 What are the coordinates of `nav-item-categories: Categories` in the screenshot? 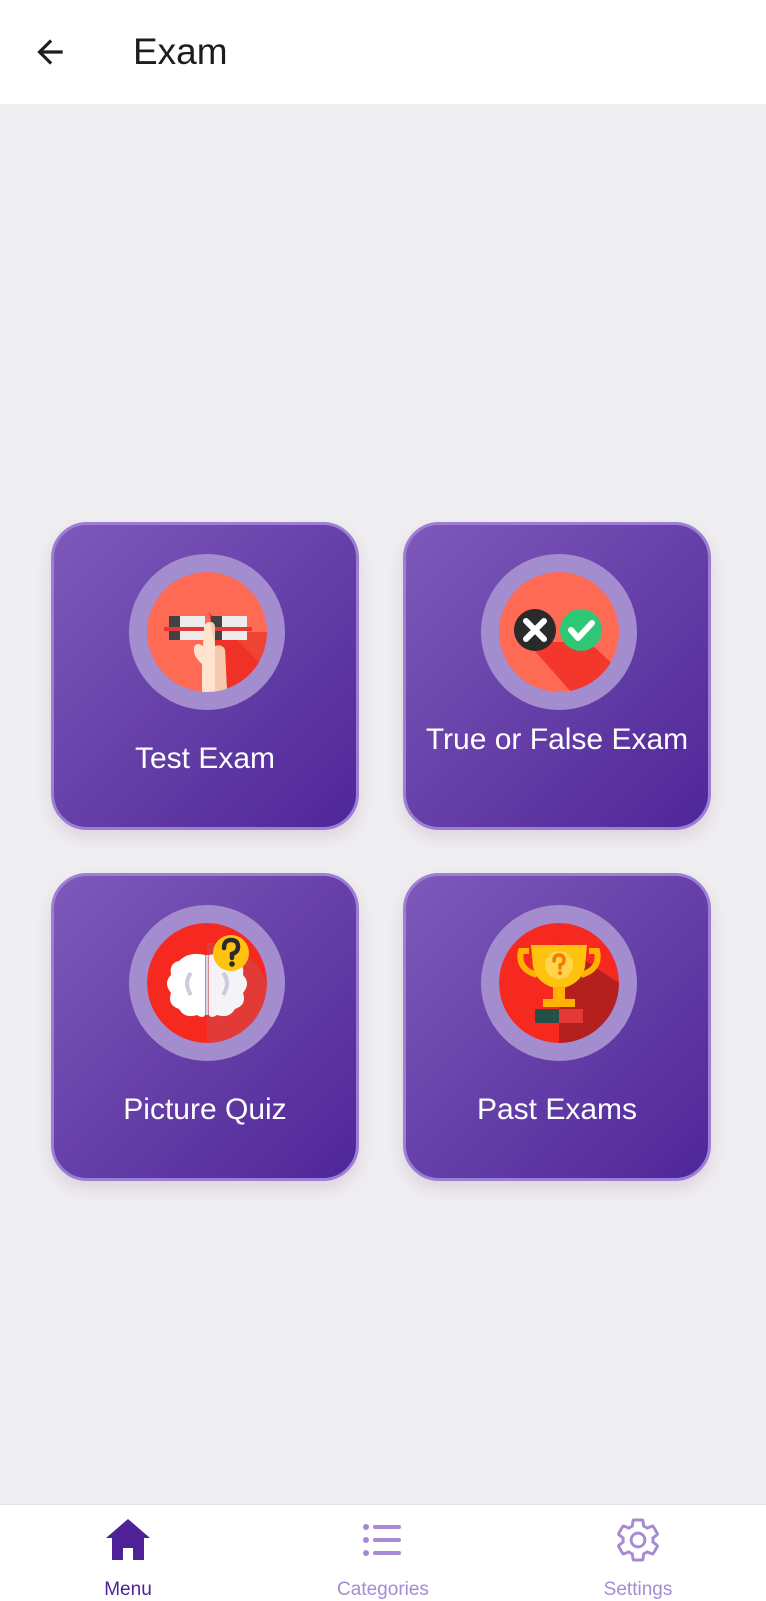 It's located at (383, 1553).